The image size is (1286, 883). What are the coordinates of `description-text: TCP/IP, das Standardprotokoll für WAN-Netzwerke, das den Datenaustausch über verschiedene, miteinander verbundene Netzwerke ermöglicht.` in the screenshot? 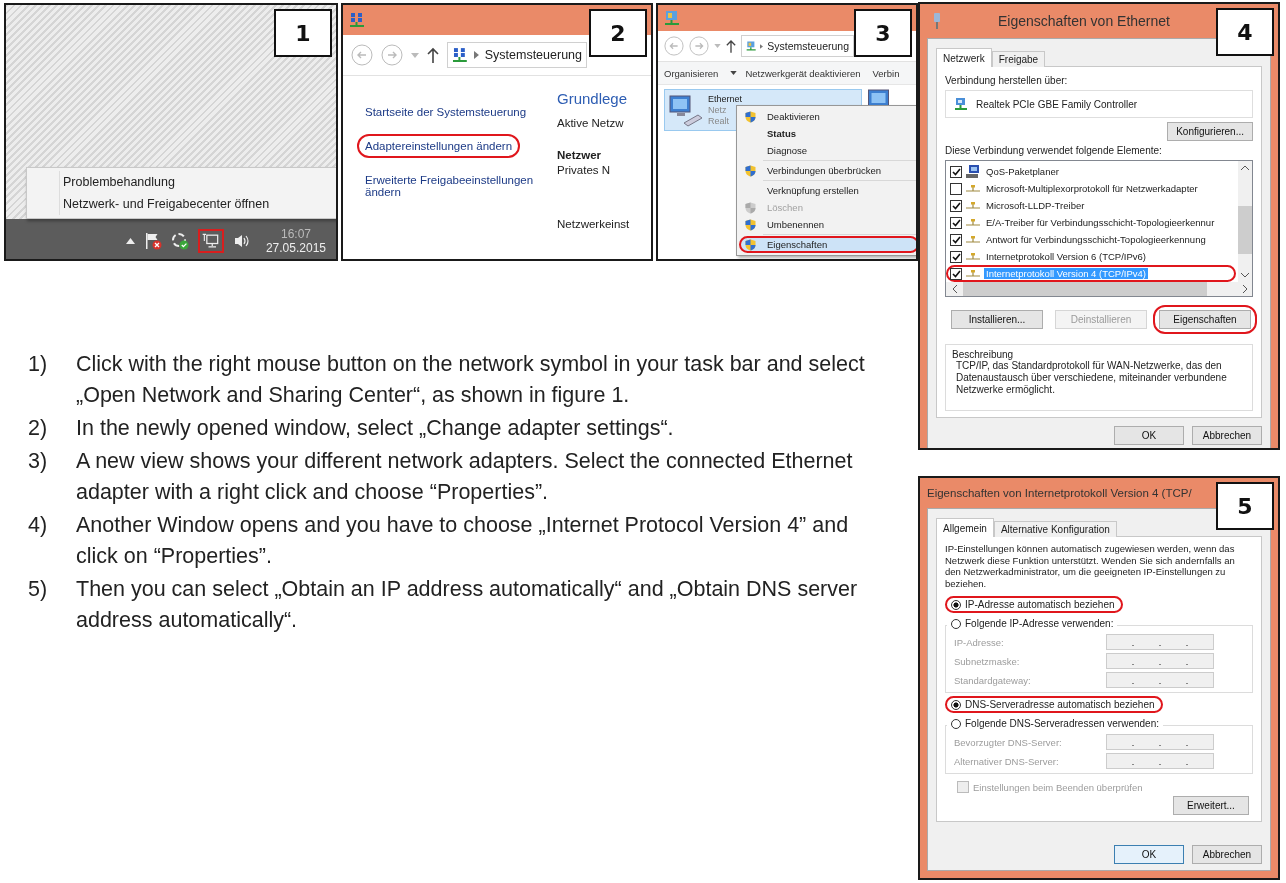 It's located at (1092, 378).